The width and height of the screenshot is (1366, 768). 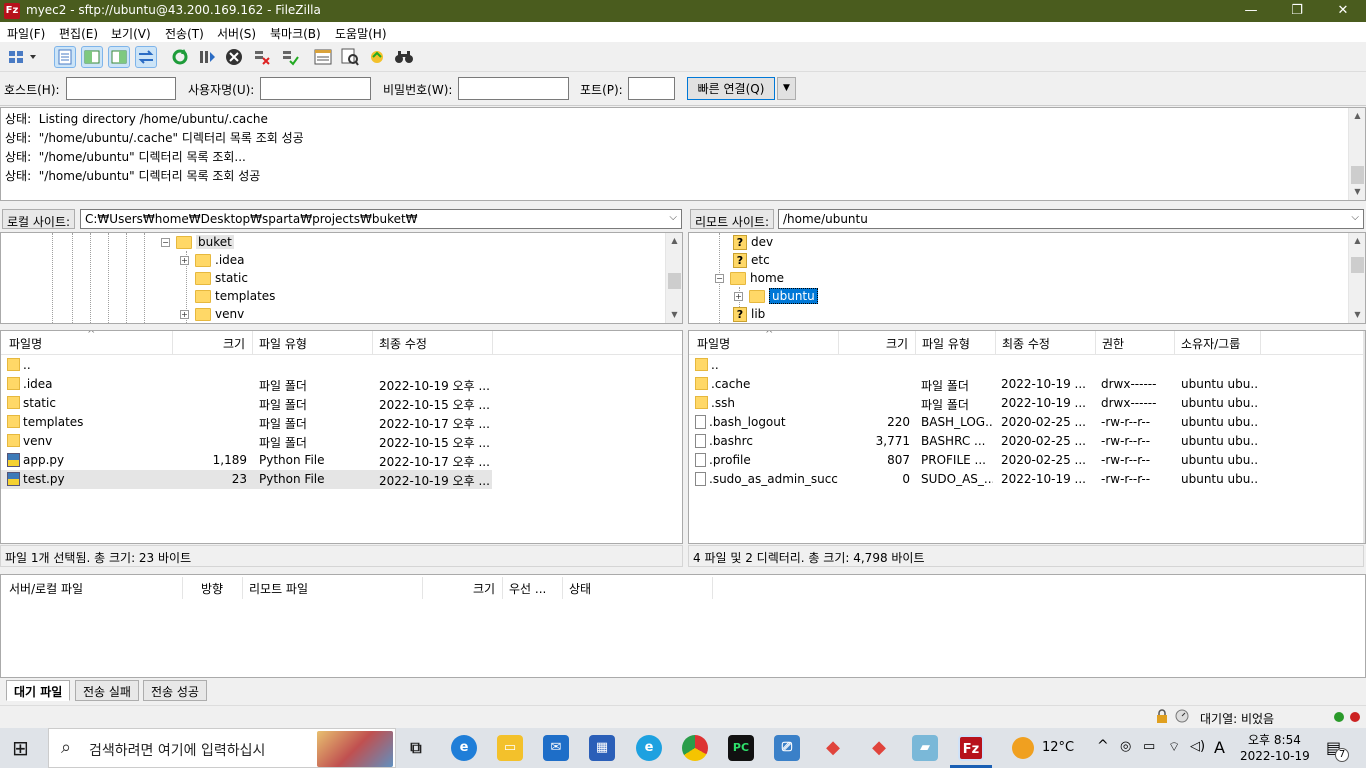 What do you see at coordinates (1197, 746) in the screenshot?
I see `volume-icon: ◁)` at bounding box center [1197, 746].